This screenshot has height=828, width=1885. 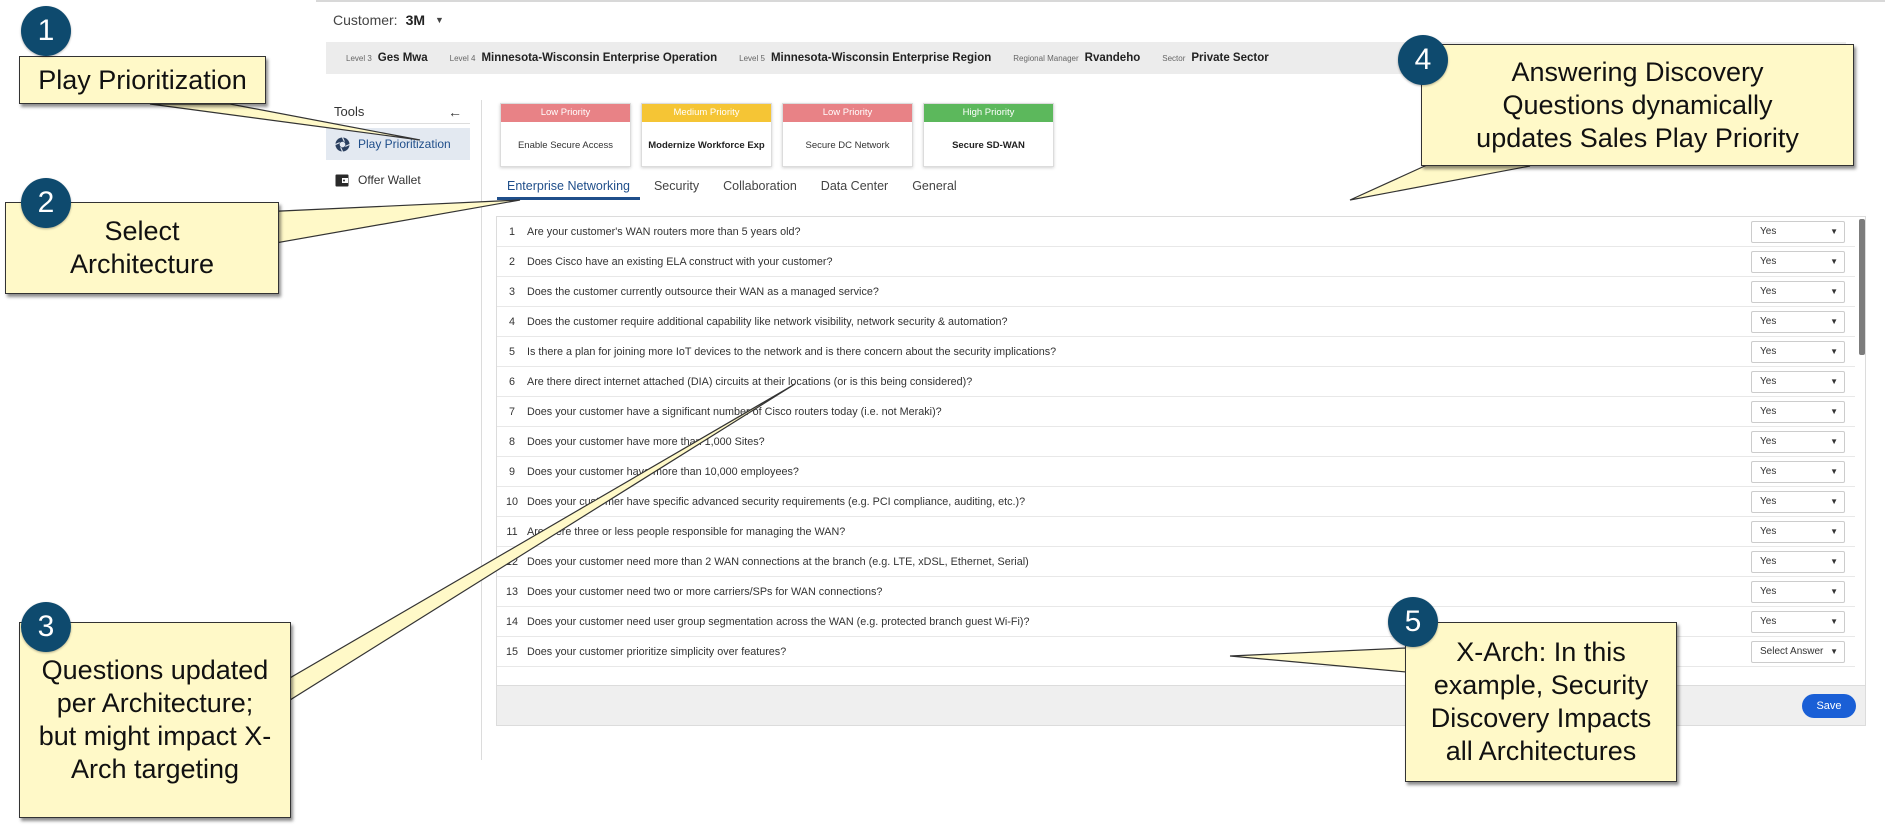 I want to click on tool-offer-wallet: Offer Wallet, so click(x=398, y=180).